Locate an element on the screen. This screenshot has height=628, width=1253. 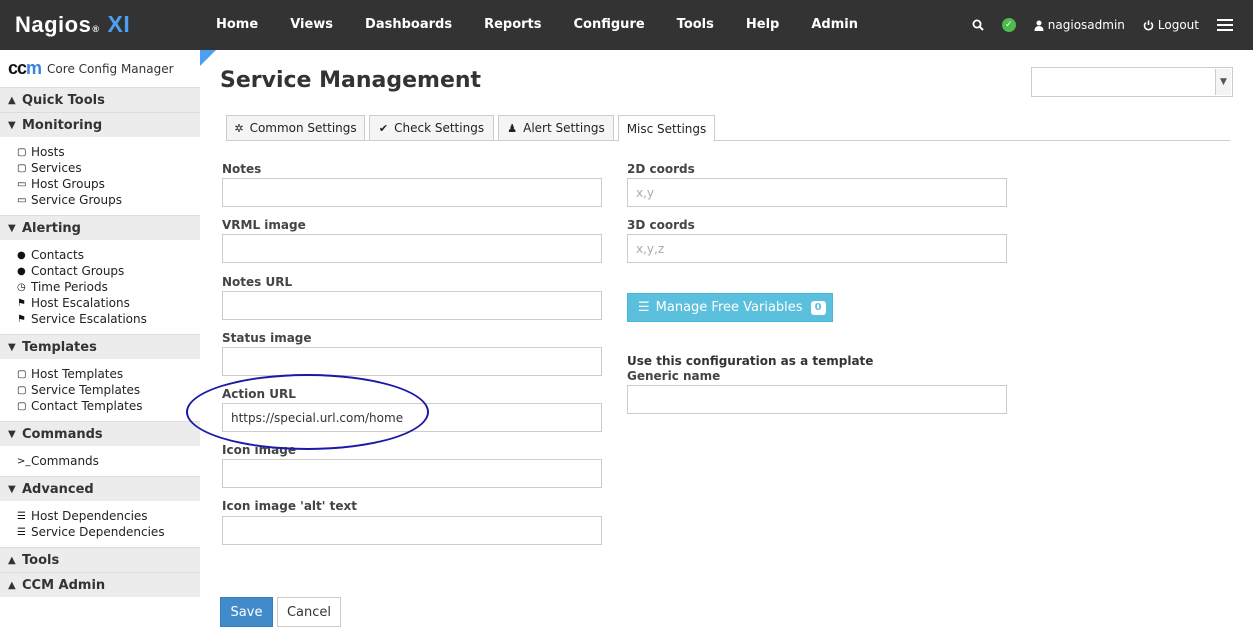
user-icon: ● is located at coordinates (21, 255).